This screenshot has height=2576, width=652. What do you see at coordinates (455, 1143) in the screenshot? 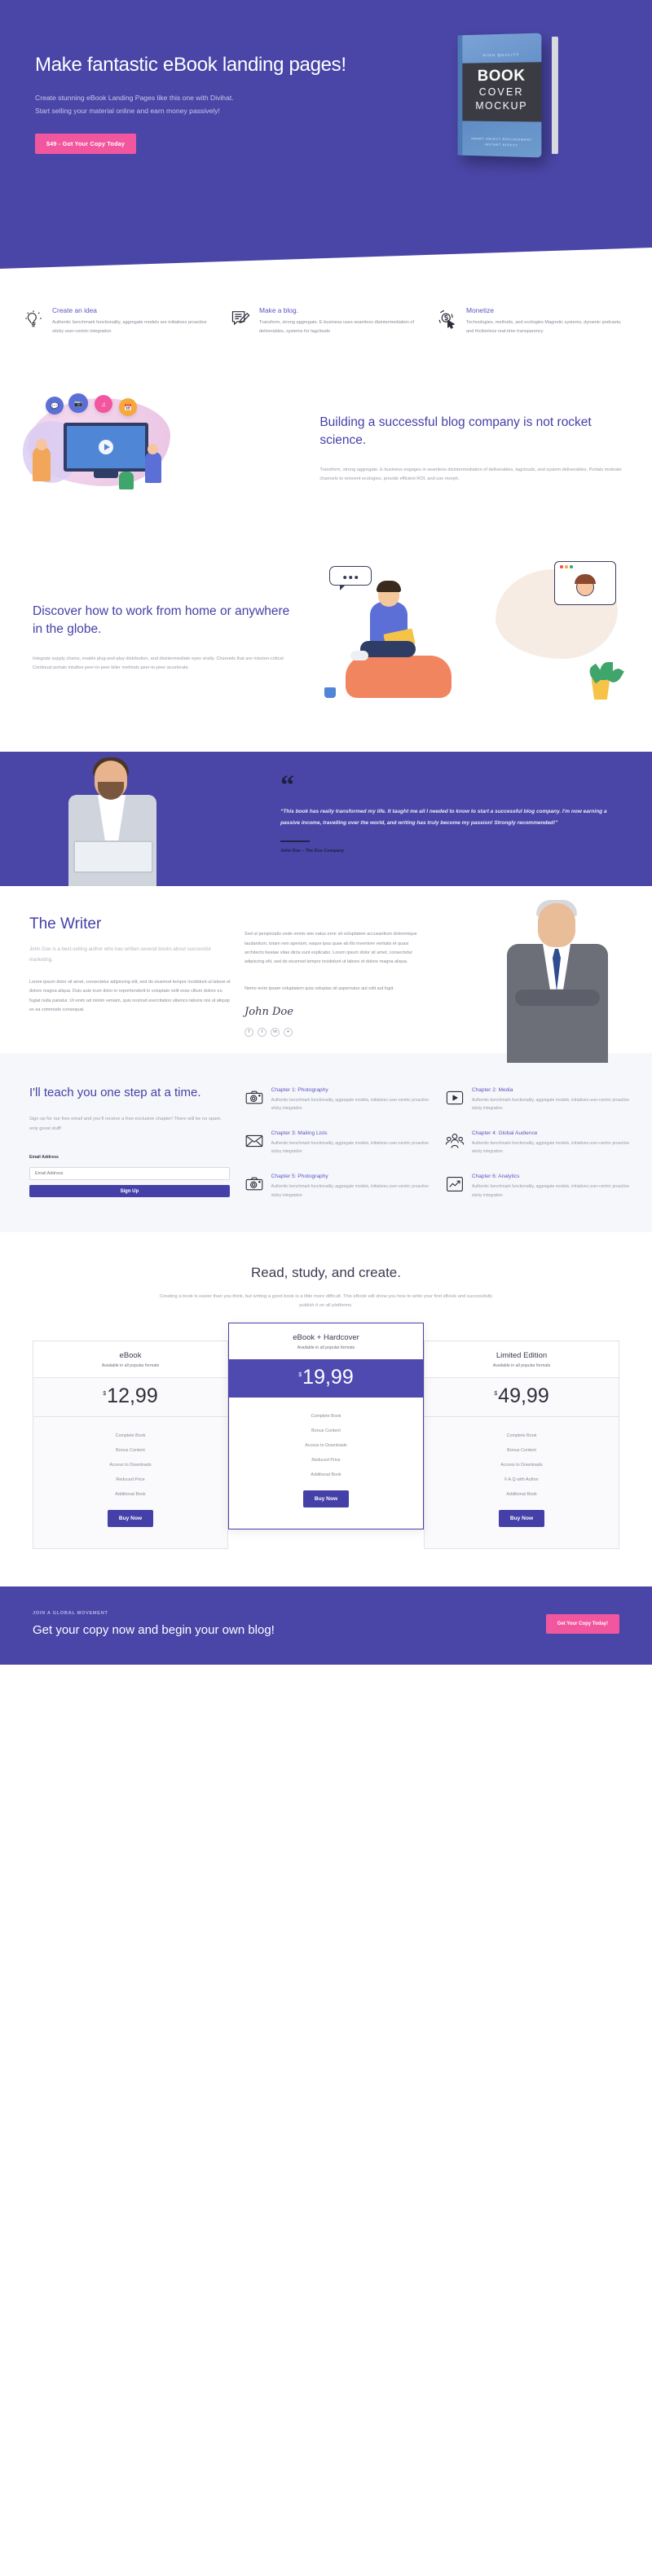
I see `group-people-icon` at bounding box center [455, 1143].